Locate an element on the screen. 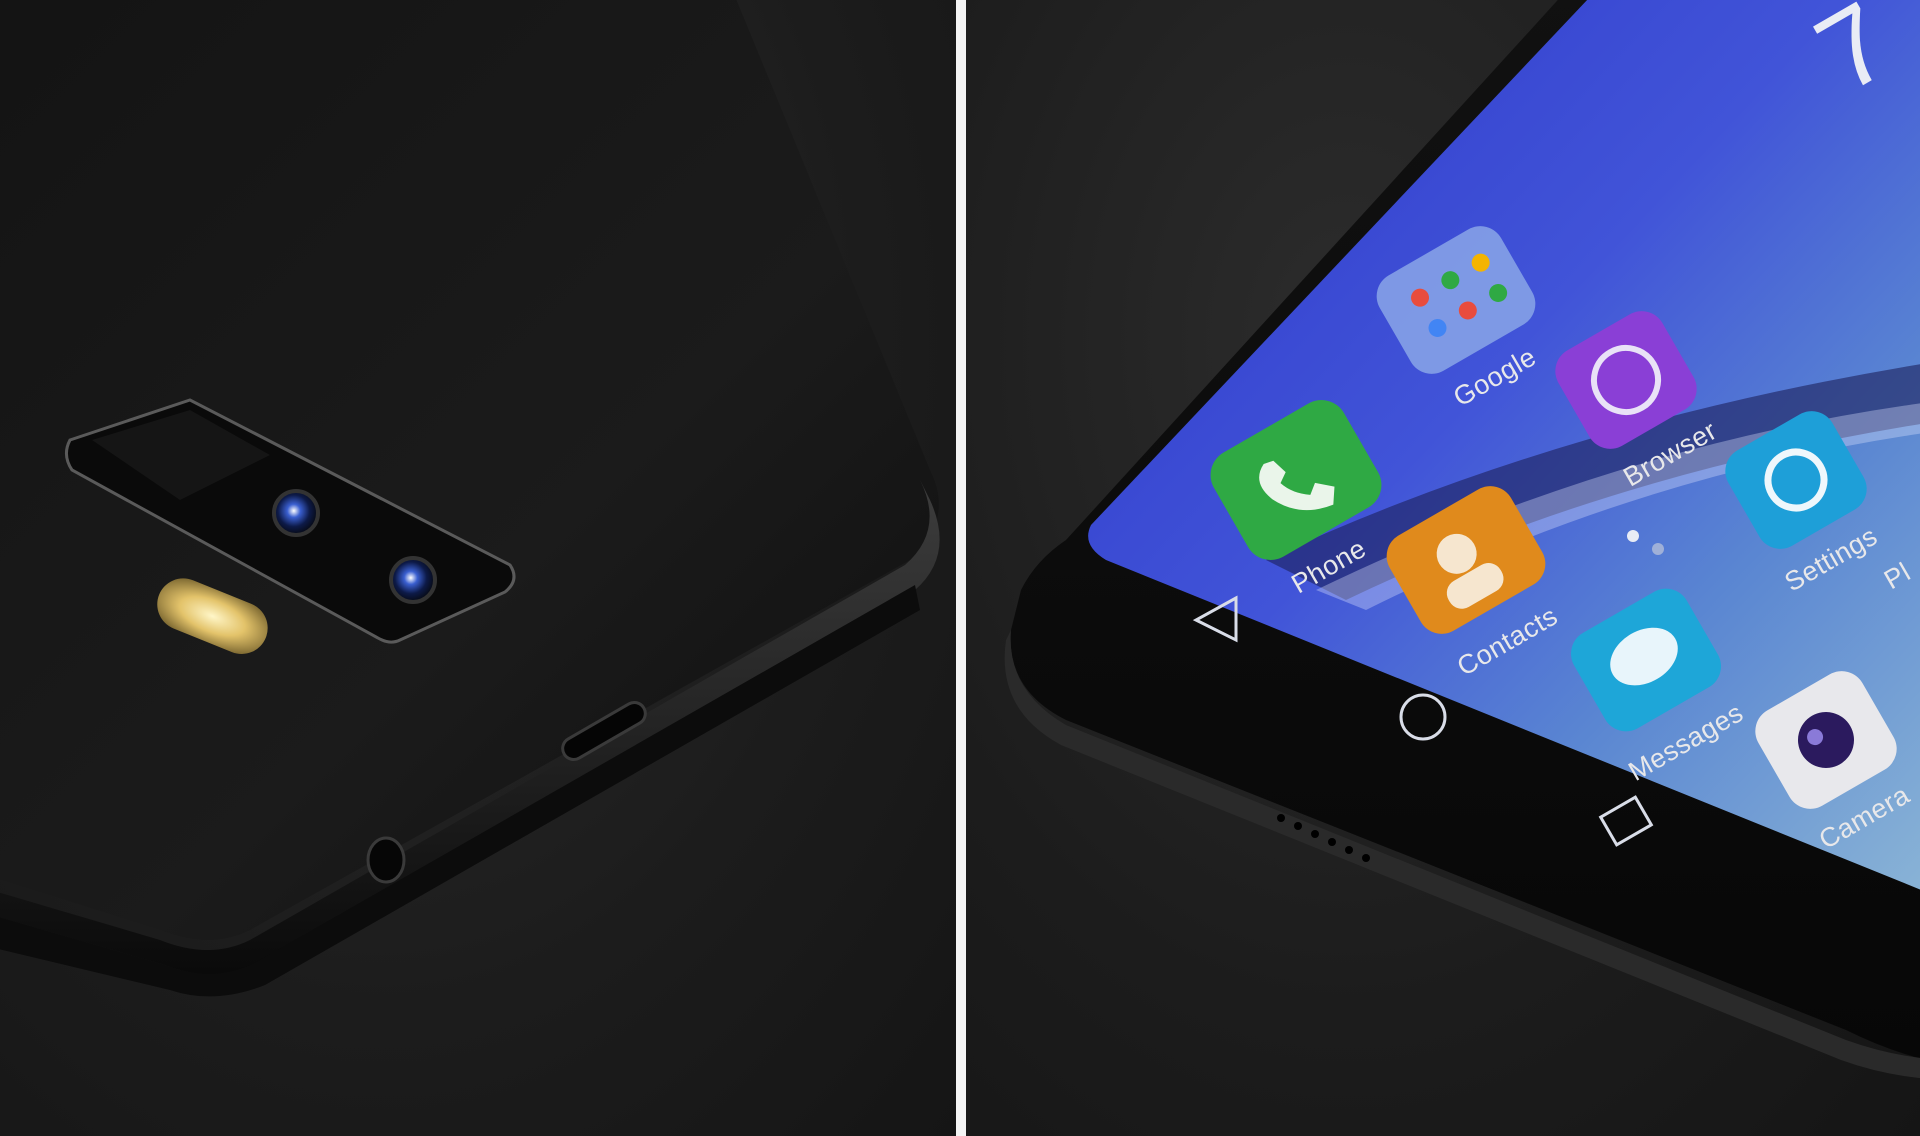  camera-lens-primary is located at coordinates (296, 513).